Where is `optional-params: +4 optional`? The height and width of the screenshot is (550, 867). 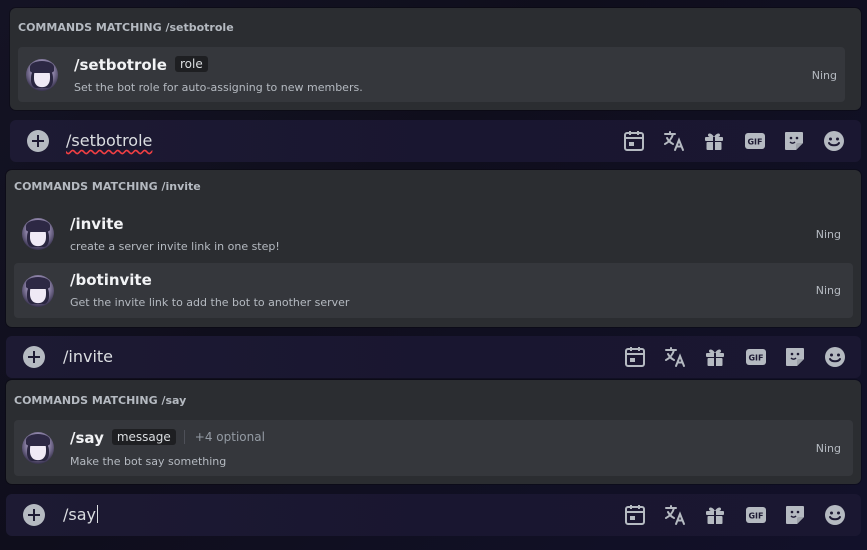
optional-params: +4 optional is located at coordinates (224, 437).